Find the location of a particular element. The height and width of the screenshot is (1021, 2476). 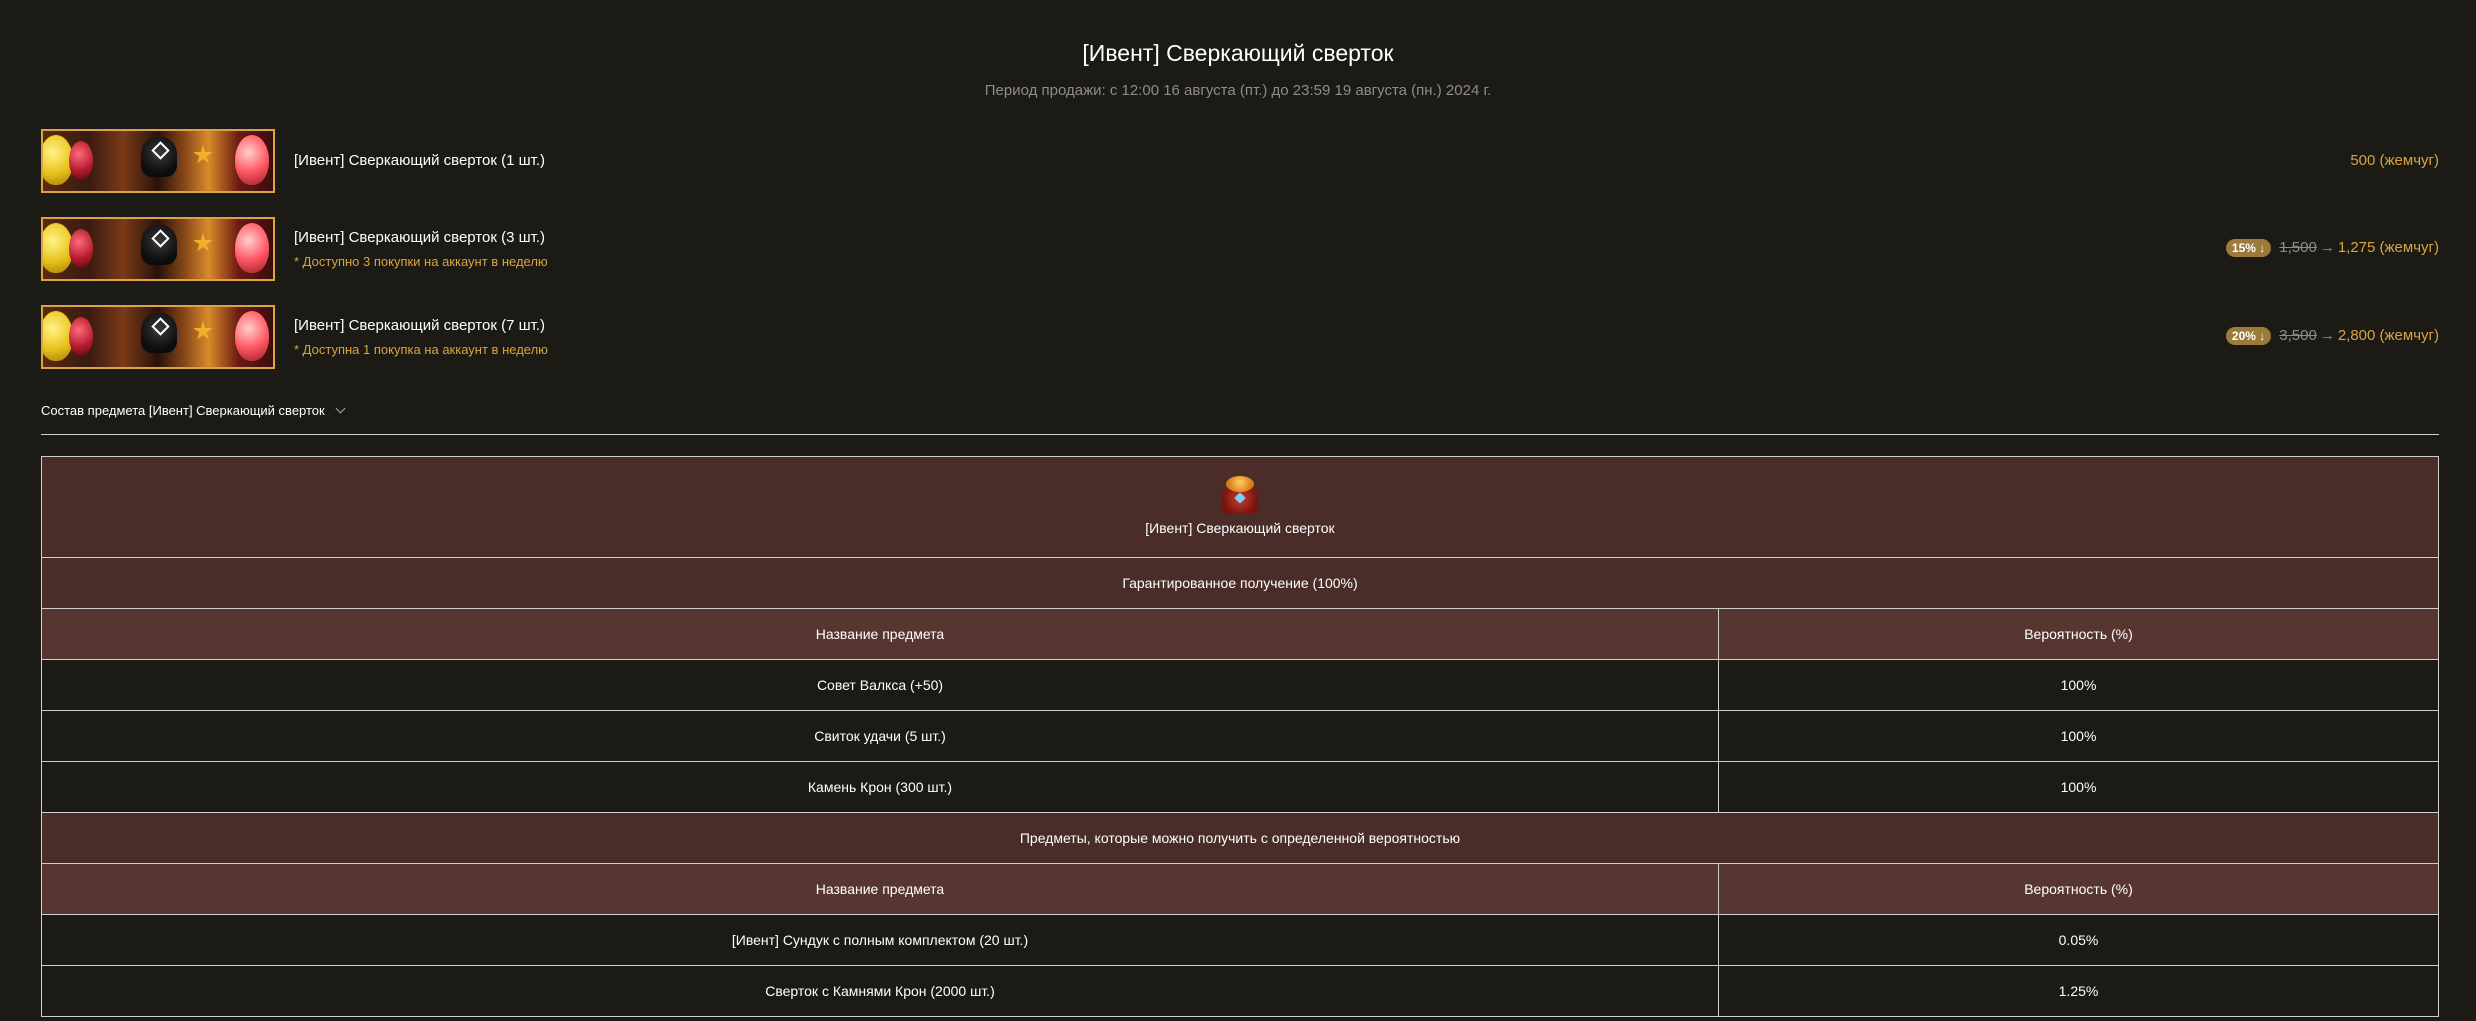

discount-badge: 15% ↓ is located at coordinates (2248, 248).